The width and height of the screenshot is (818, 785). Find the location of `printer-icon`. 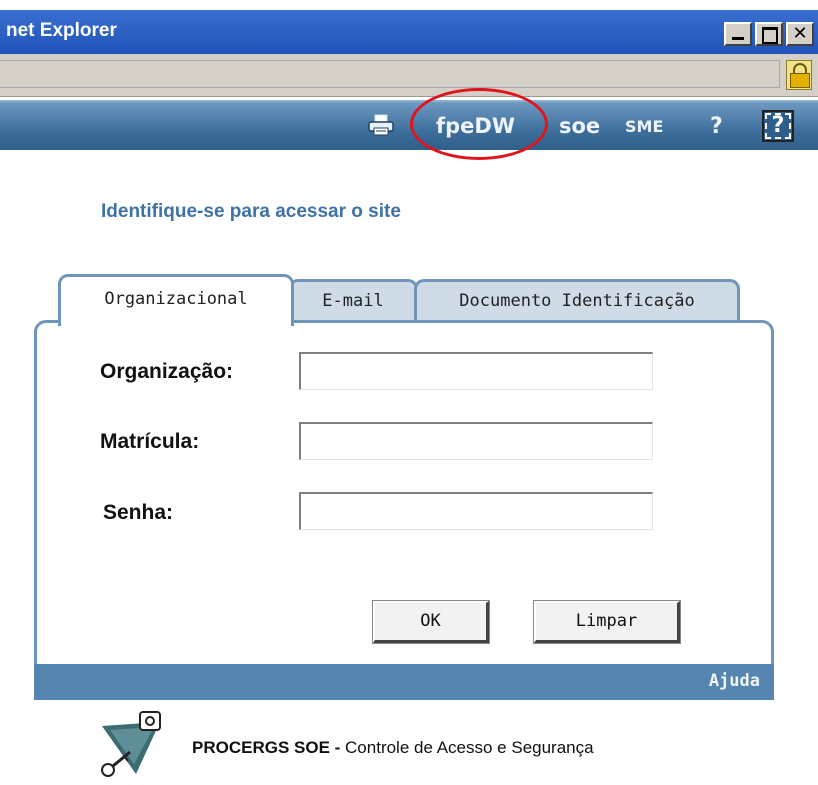

printer-icon is located at coordinates (381, 125).